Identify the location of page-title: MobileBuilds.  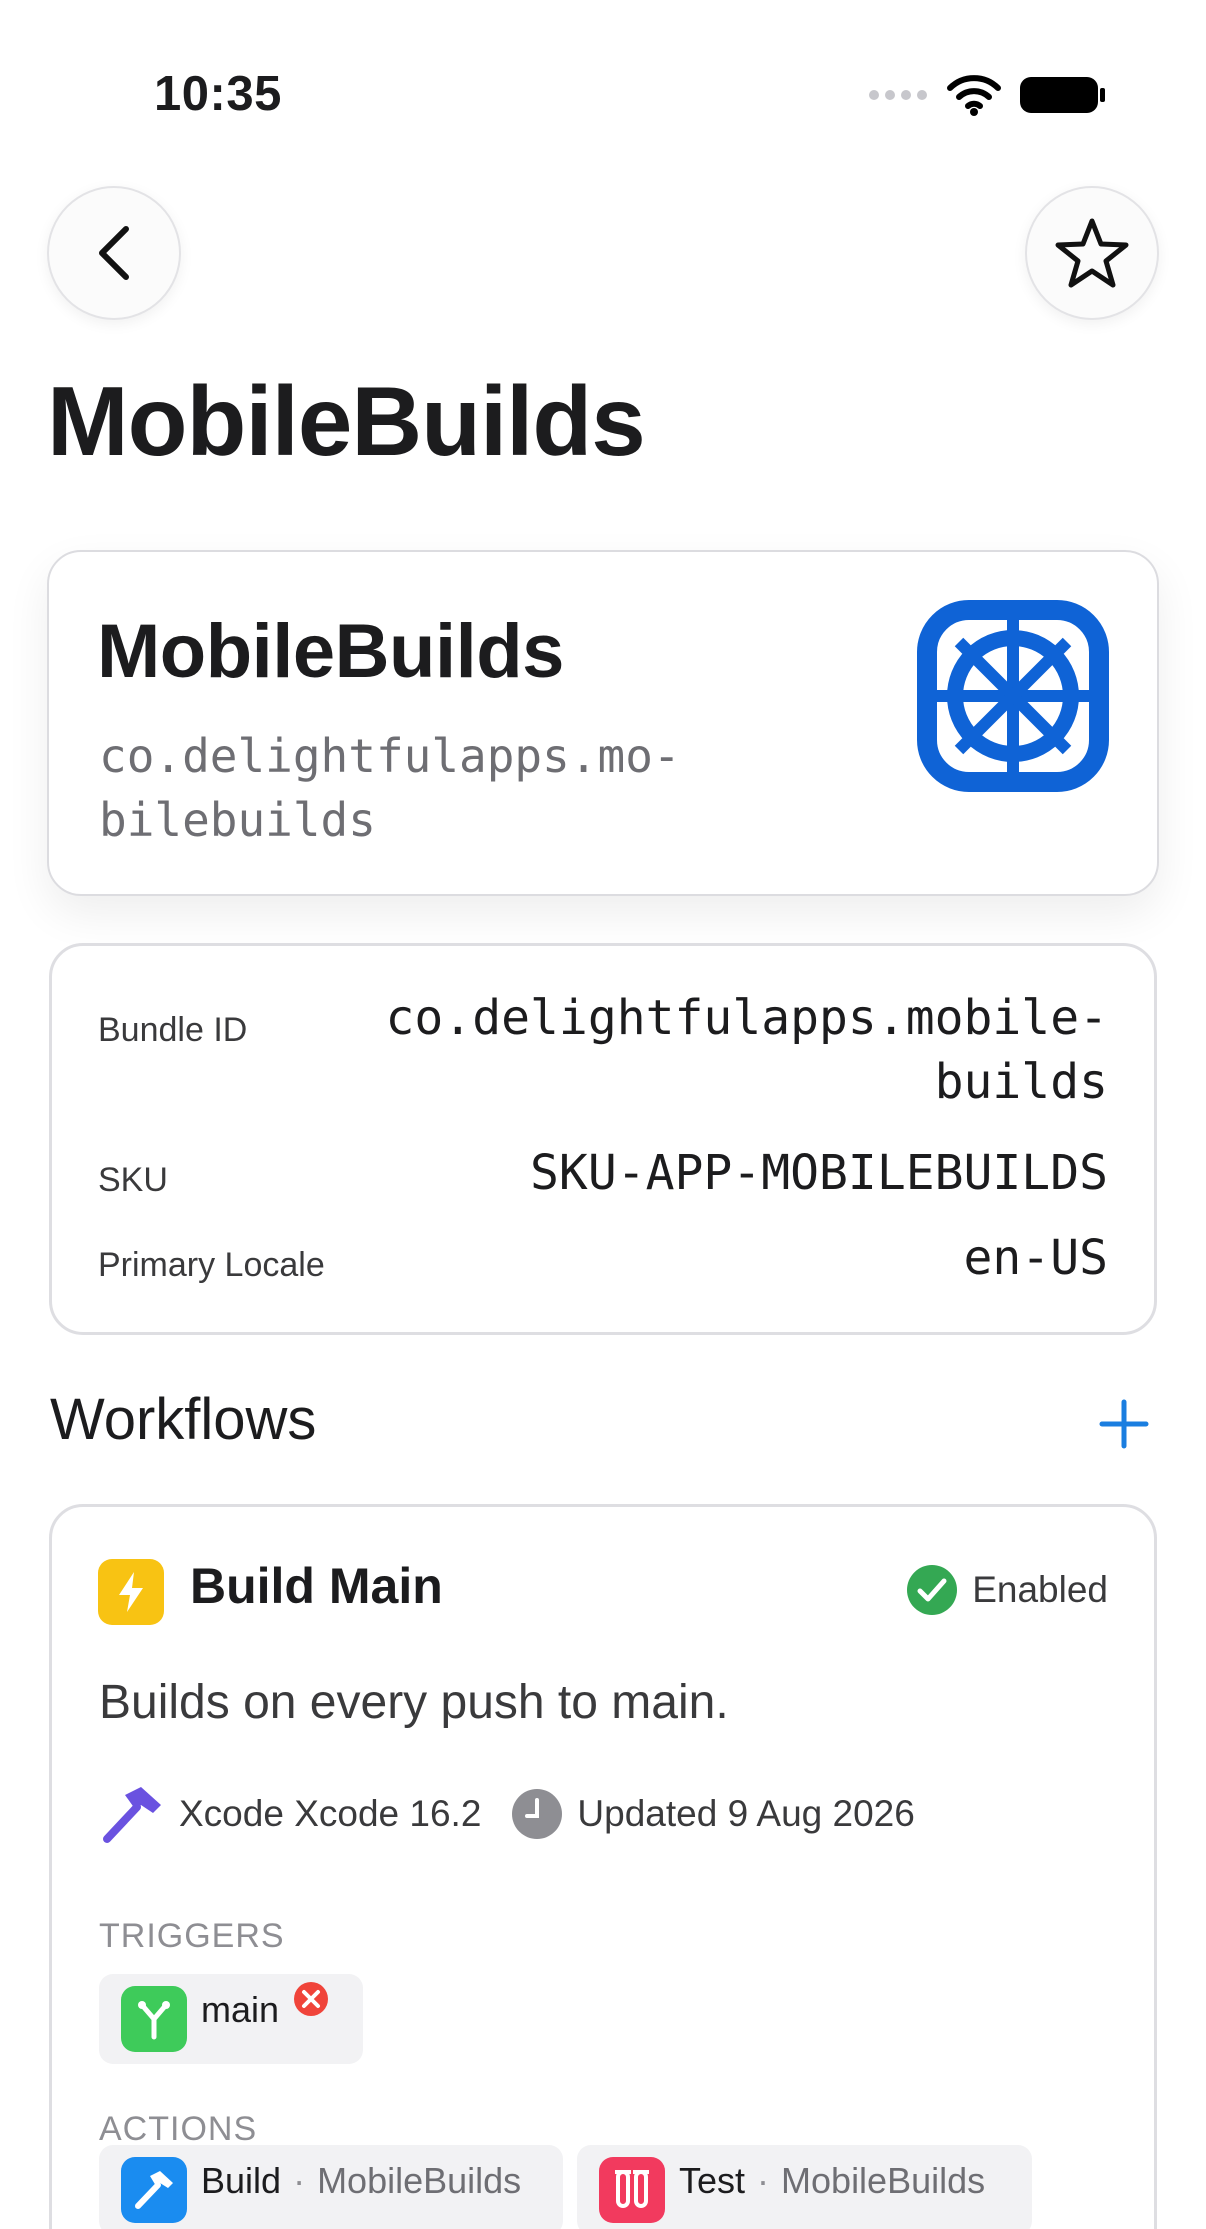
(346, 421).